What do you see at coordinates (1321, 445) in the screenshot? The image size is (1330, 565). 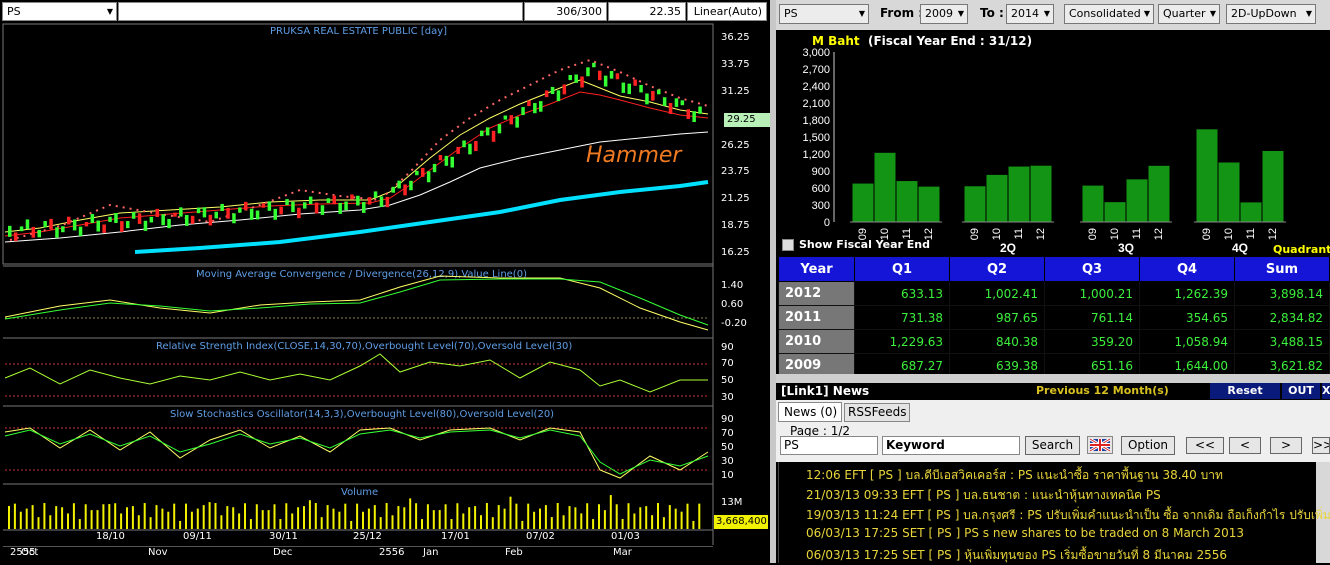 I see `last-page-button: >>` at bounding box center [1321, 445].